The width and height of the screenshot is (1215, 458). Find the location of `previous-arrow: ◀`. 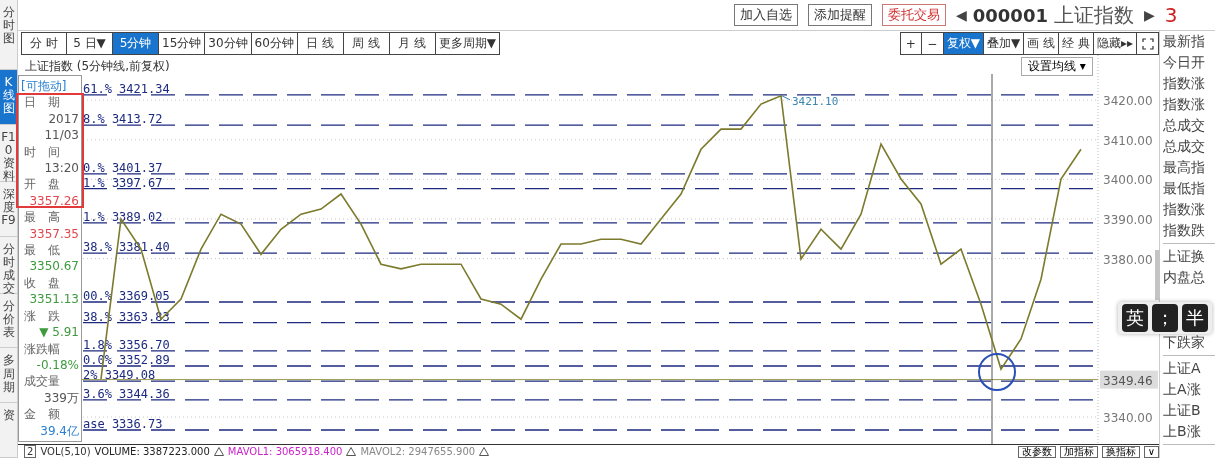

previous-arrow: ◀ is located at coordinates (961, 15).